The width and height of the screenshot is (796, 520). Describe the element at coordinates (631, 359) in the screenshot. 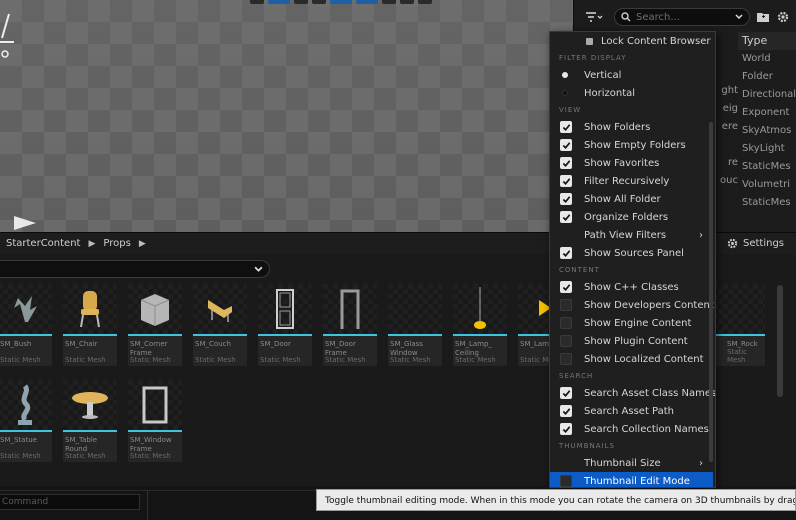

I see `menu-item-show-localized-content: Show Localized Content` at that location.